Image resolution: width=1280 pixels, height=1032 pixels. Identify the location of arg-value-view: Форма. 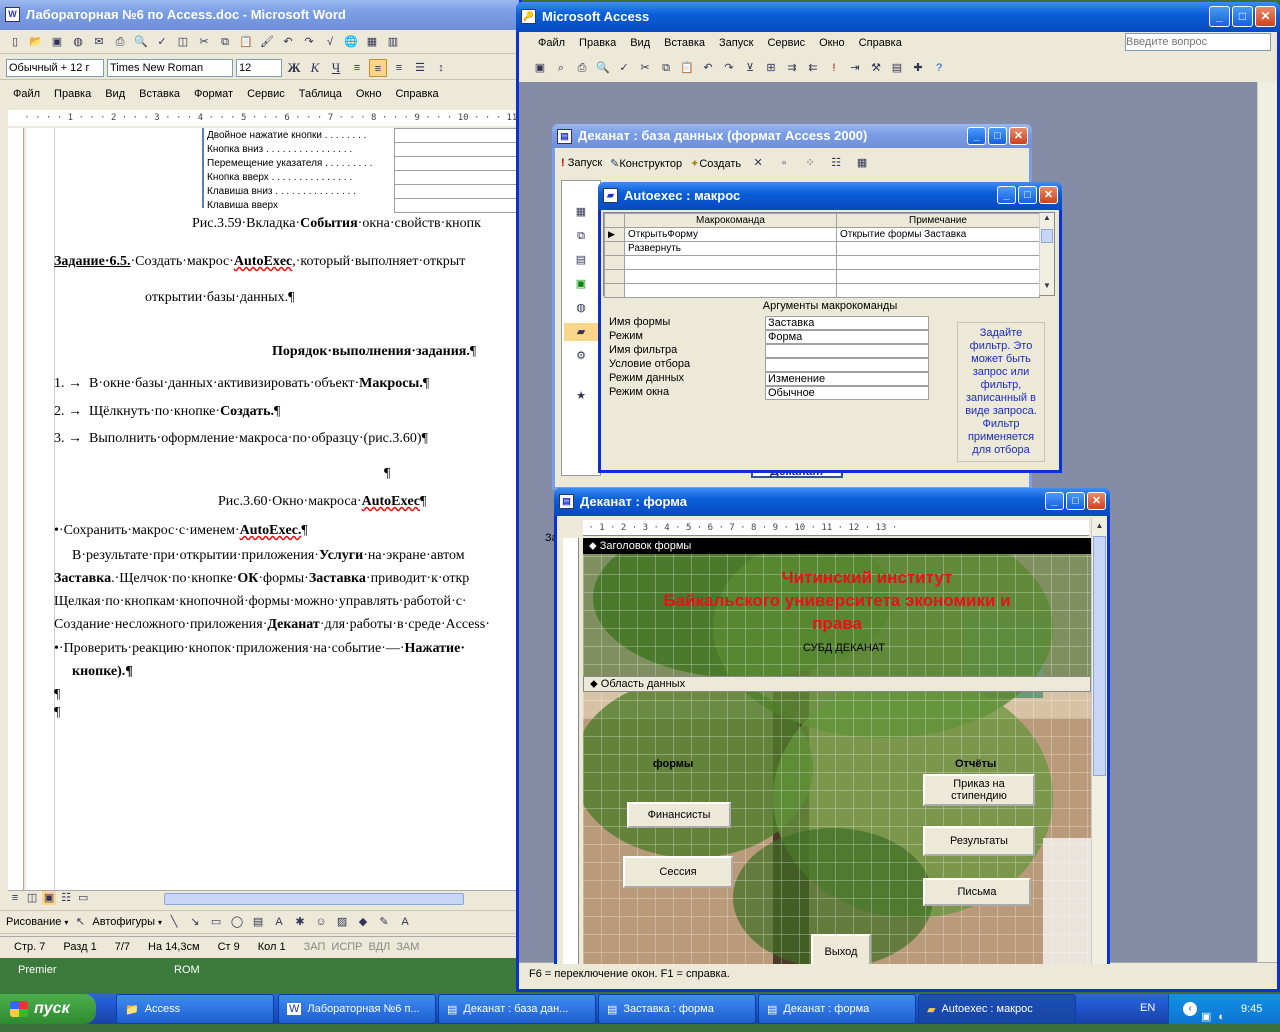
(847, 337).